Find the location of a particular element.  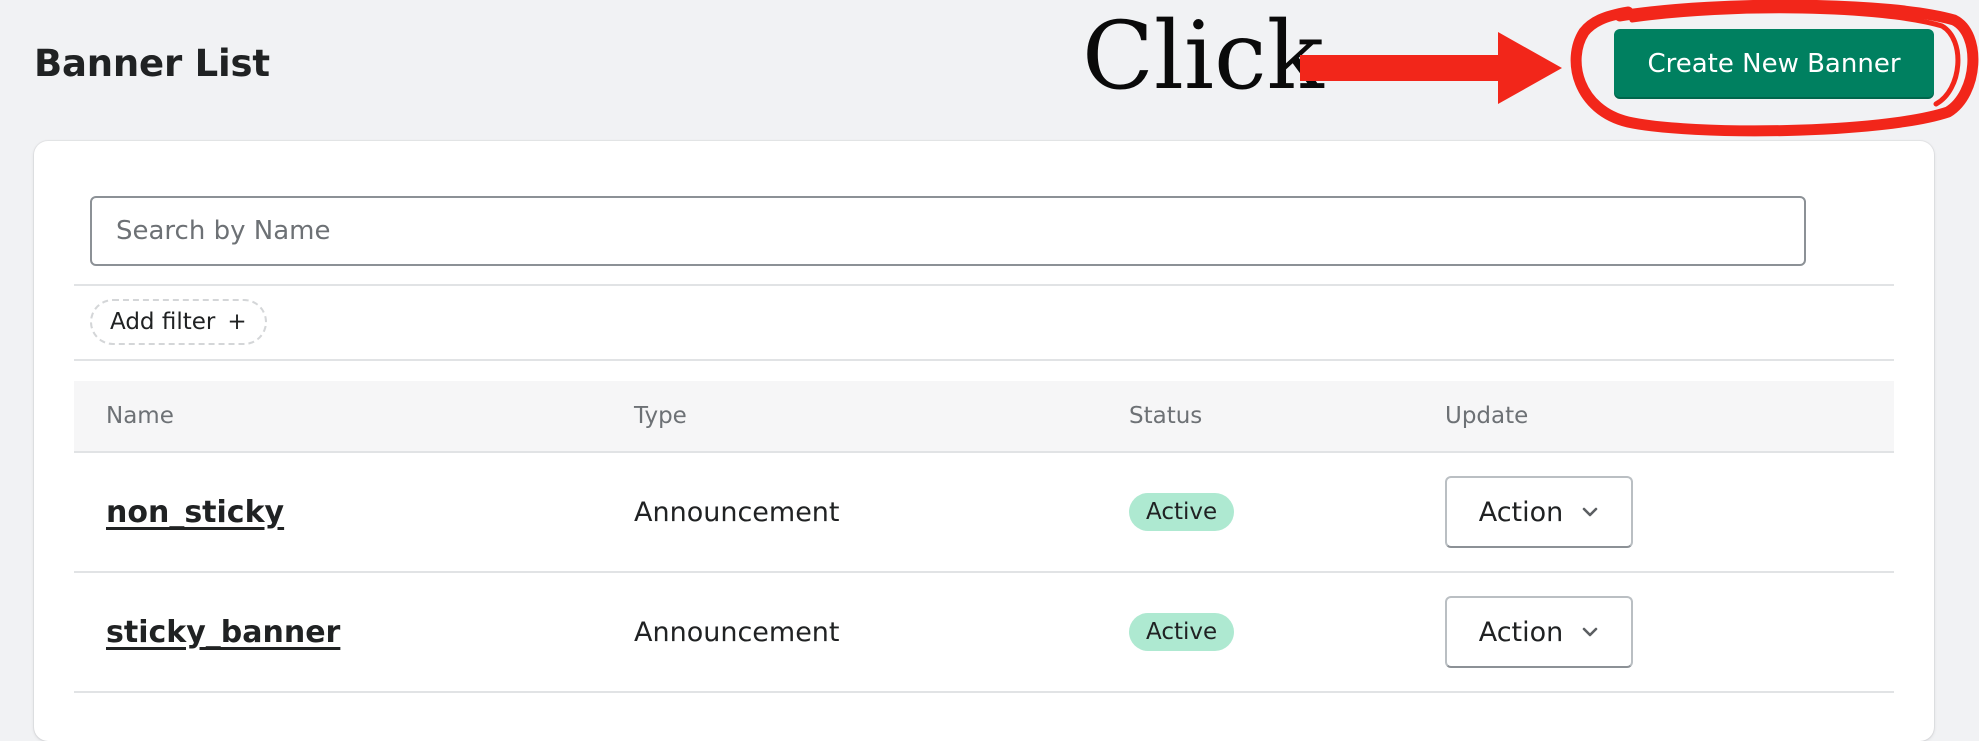

column-header-type: Type is located at coordinates (660, 416).